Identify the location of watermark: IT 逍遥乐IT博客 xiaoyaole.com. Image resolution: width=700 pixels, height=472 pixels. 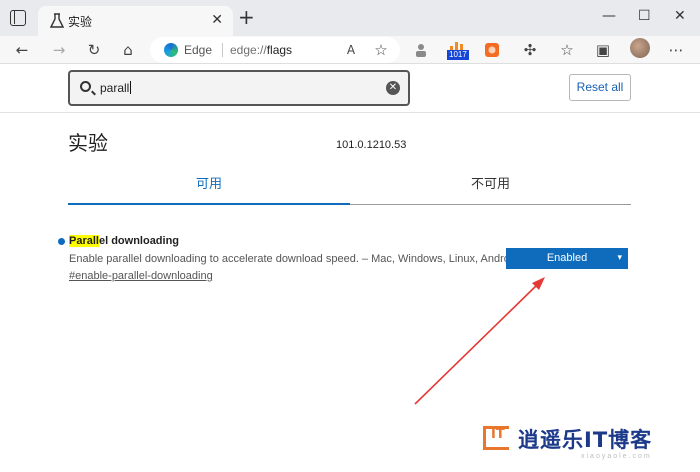
(588, 443).